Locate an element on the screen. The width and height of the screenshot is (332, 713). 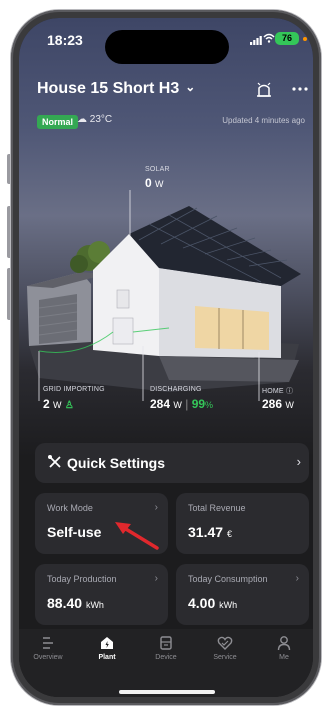
battery-power: 284 is located at coordinates (160, 404).